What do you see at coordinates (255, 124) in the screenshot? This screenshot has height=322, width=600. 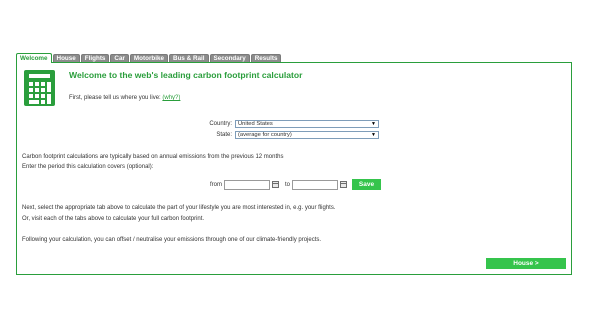 I see `country-value: United States` at bounding box center [255, 124].